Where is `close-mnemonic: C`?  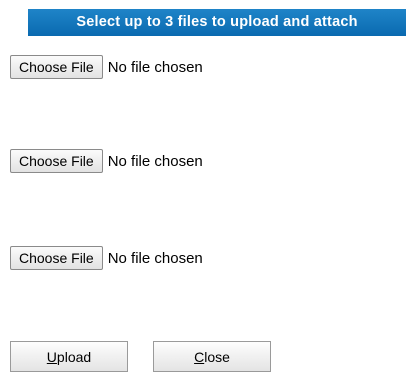 close-mnemonic: C is located at coordinates (199, 357).